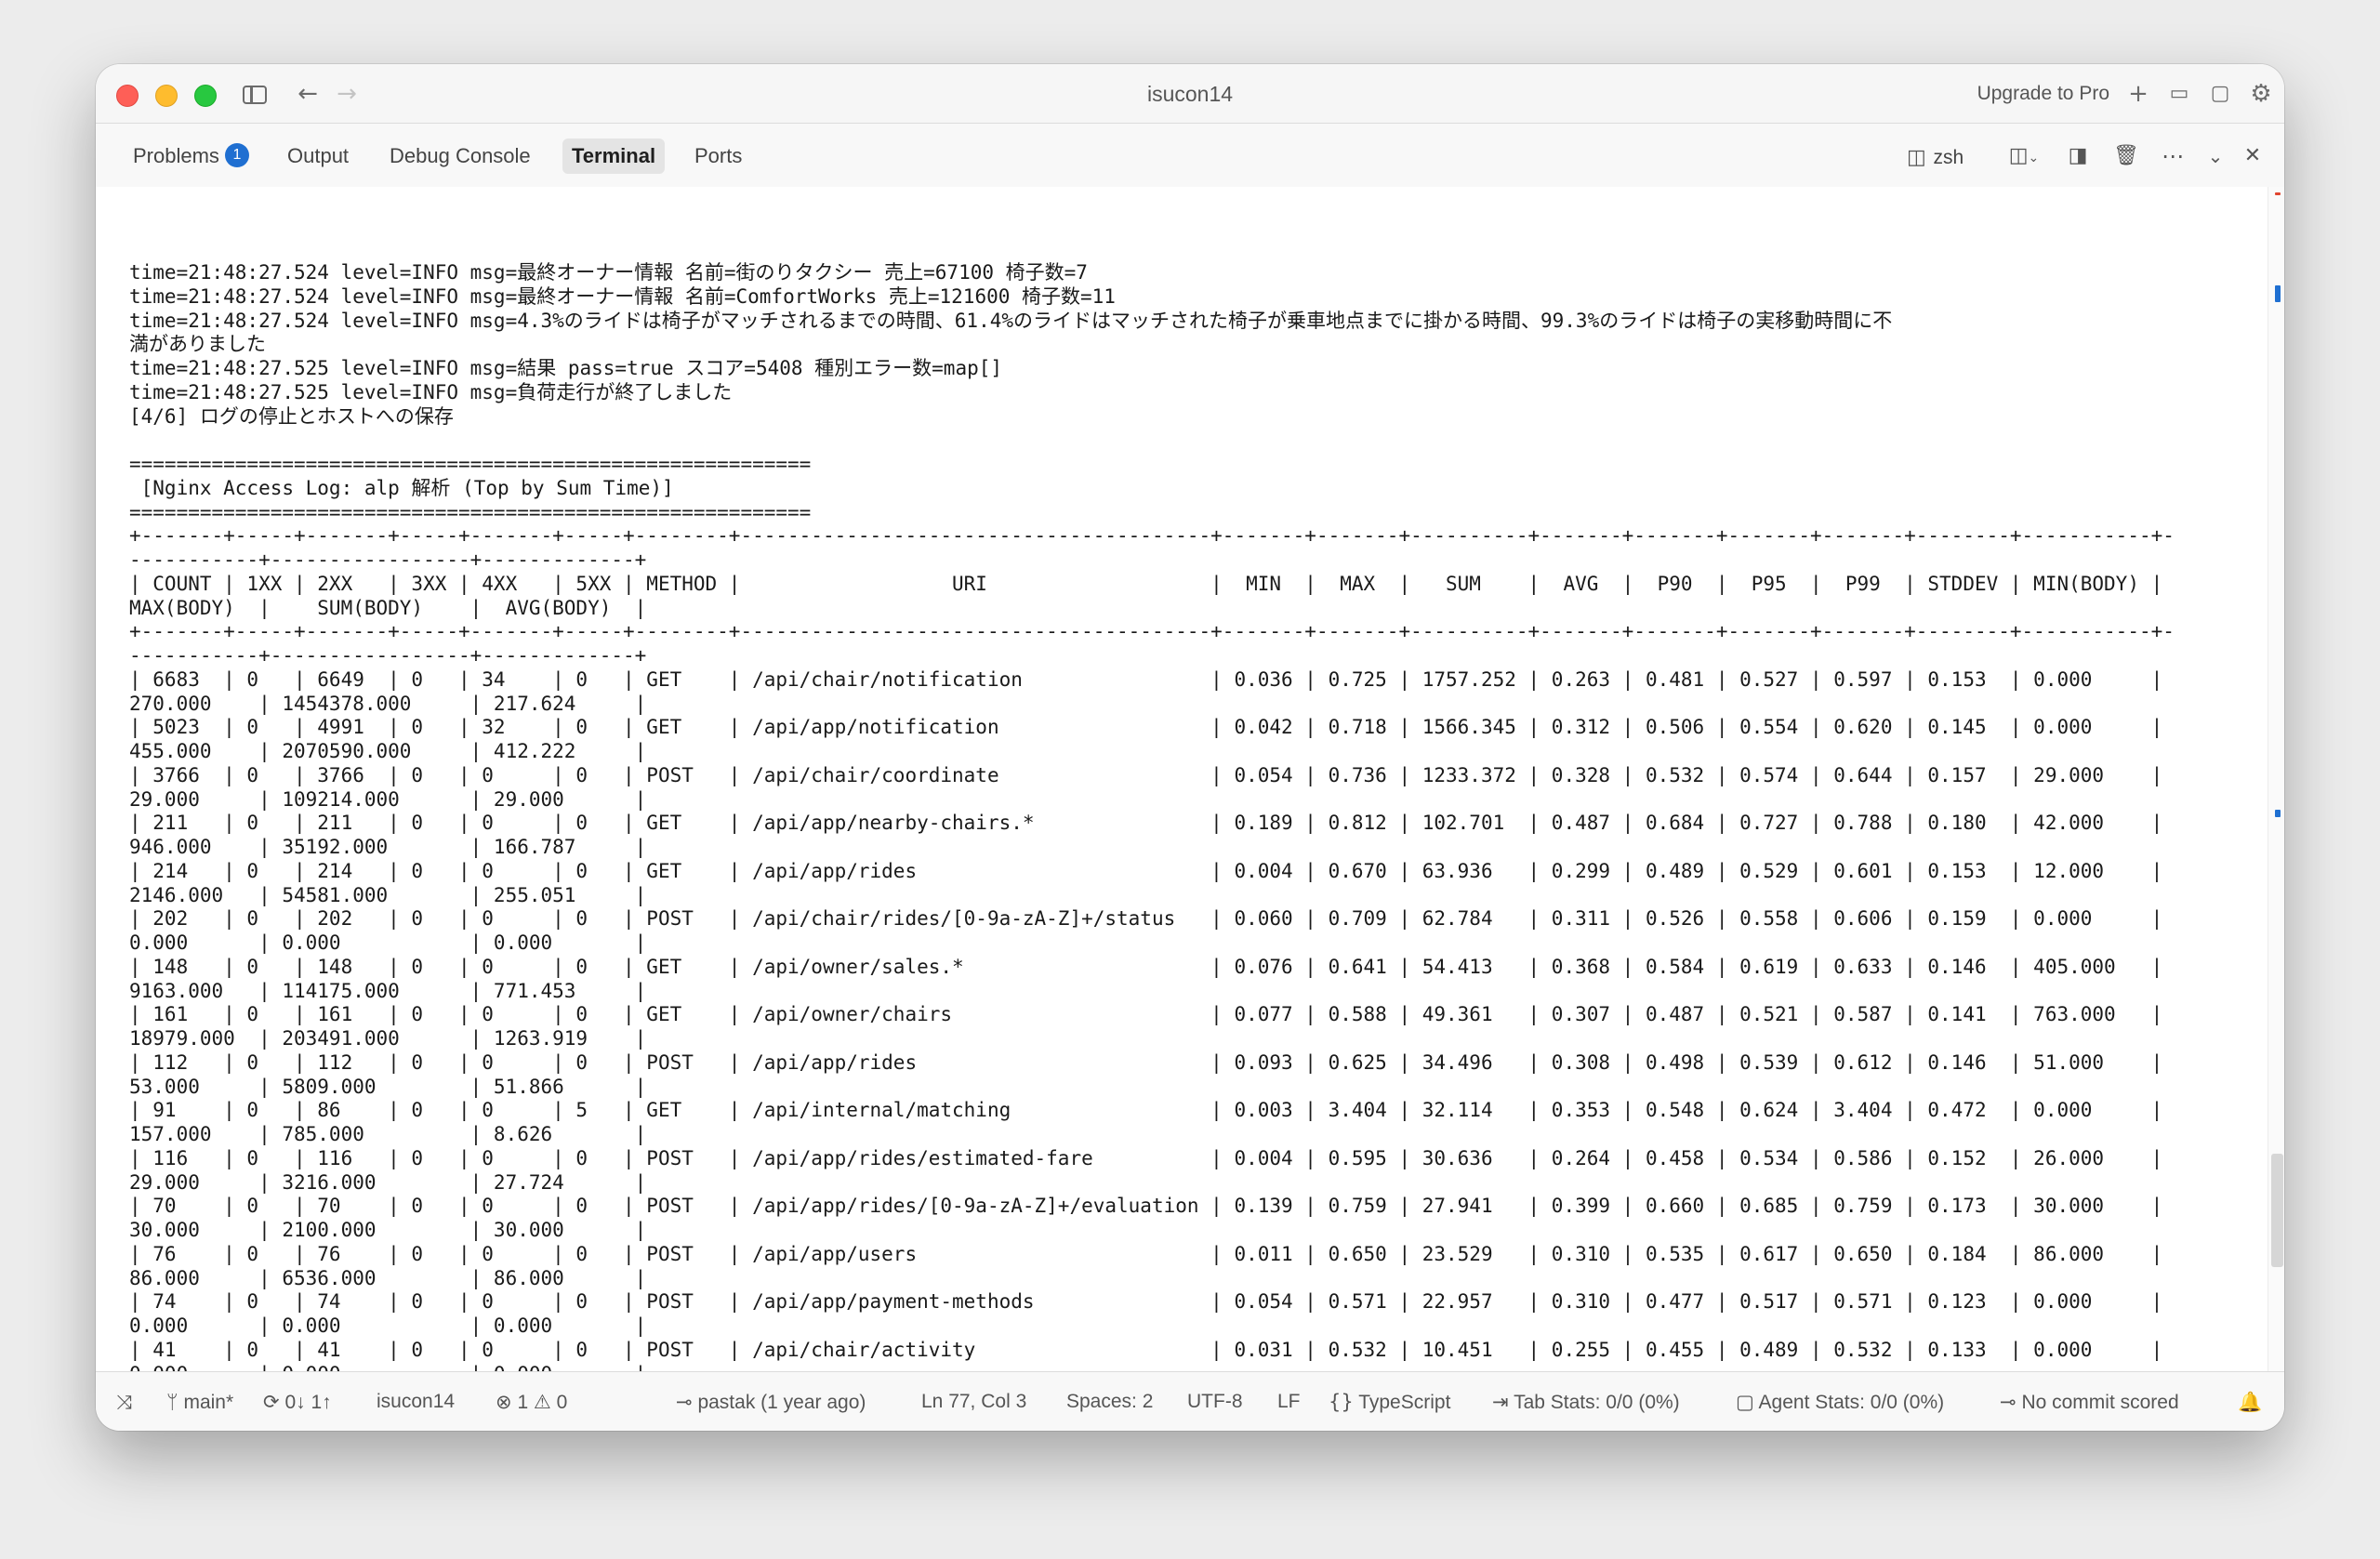  I want to click on tab-debug-console: Debug Console, so click(460, 156).